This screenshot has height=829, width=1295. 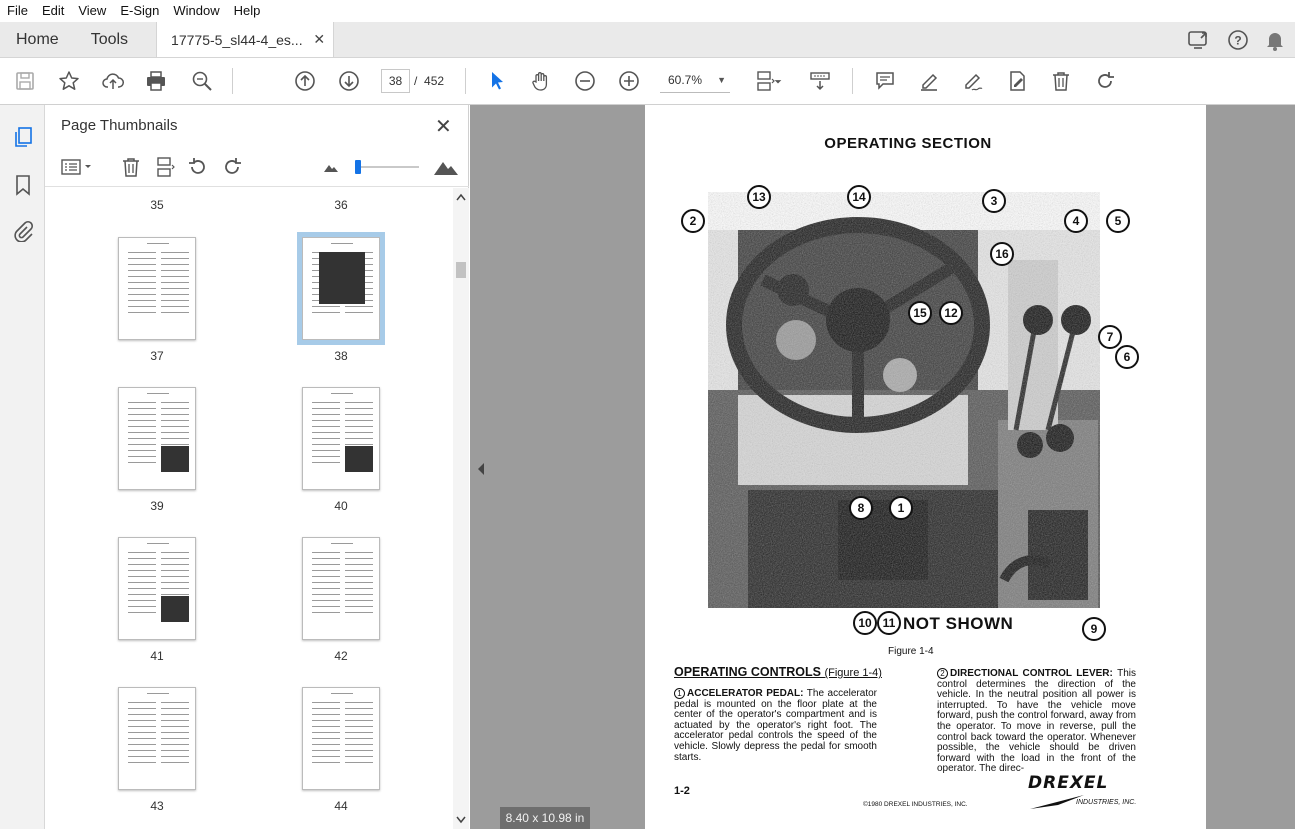 I want to click on callout-number: 8, so click(x=861, y=508).